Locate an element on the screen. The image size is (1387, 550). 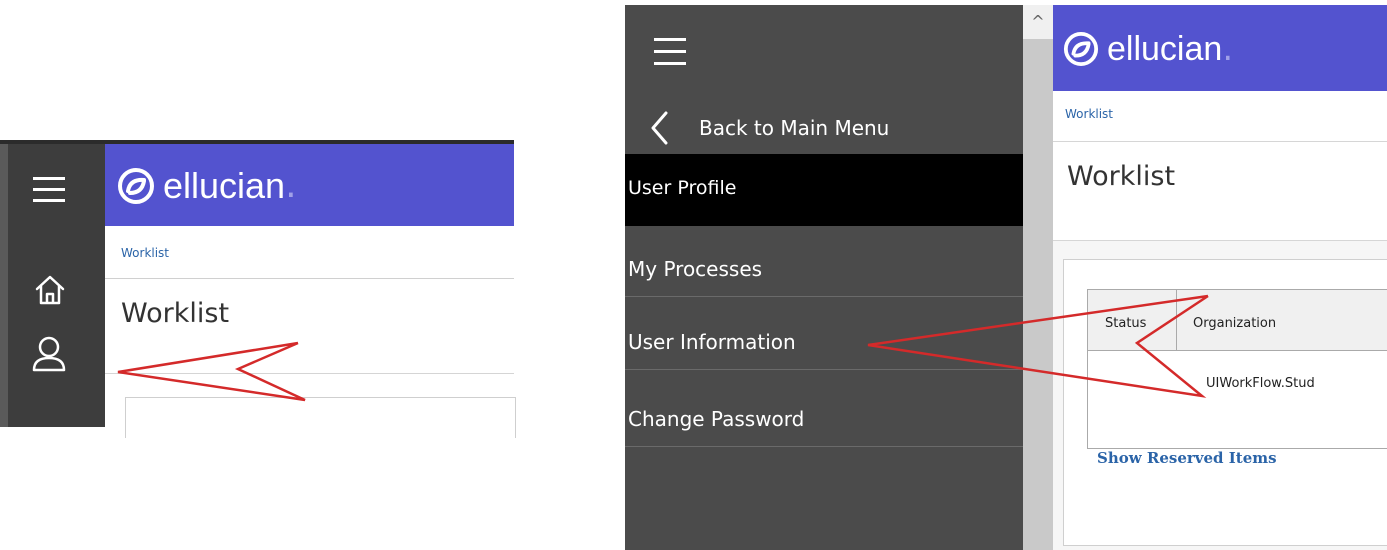
table-header-row: Status Organization is located at coordinates (1237, 320).